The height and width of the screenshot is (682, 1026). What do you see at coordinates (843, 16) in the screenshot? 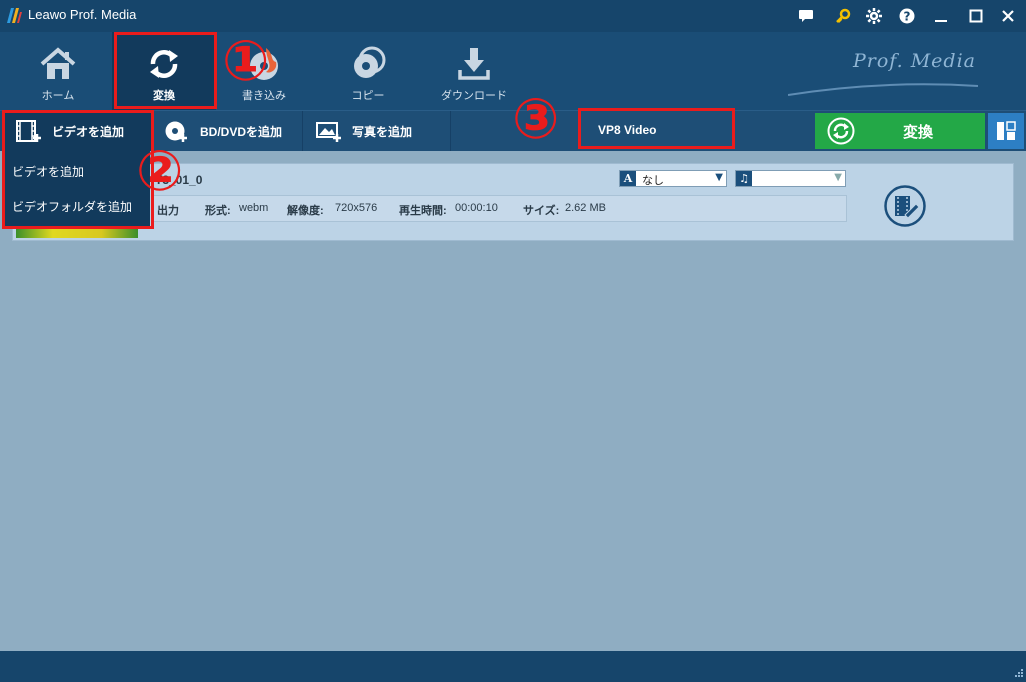
I see `key-icon` at bounding box center [843, 16].